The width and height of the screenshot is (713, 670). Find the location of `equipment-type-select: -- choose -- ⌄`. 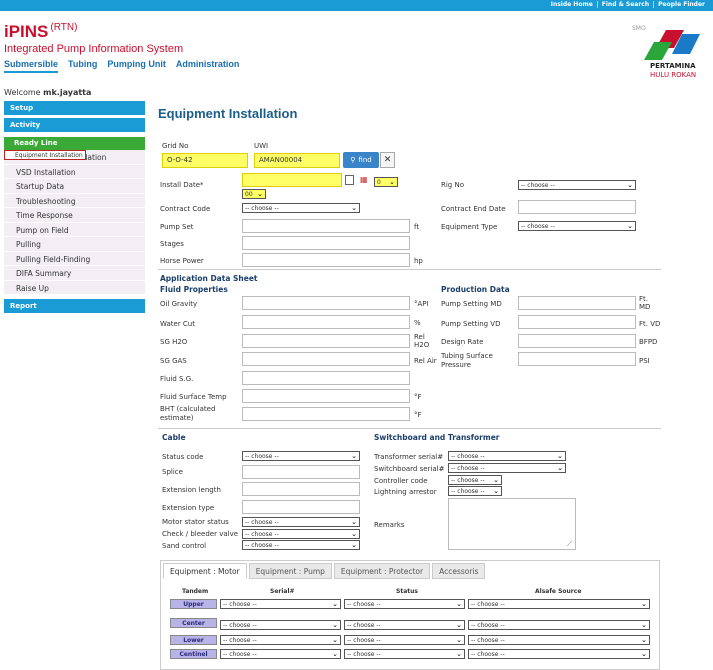

equipment-type-select: -- choose -- ⌄ is located at coordinates (577, 226).